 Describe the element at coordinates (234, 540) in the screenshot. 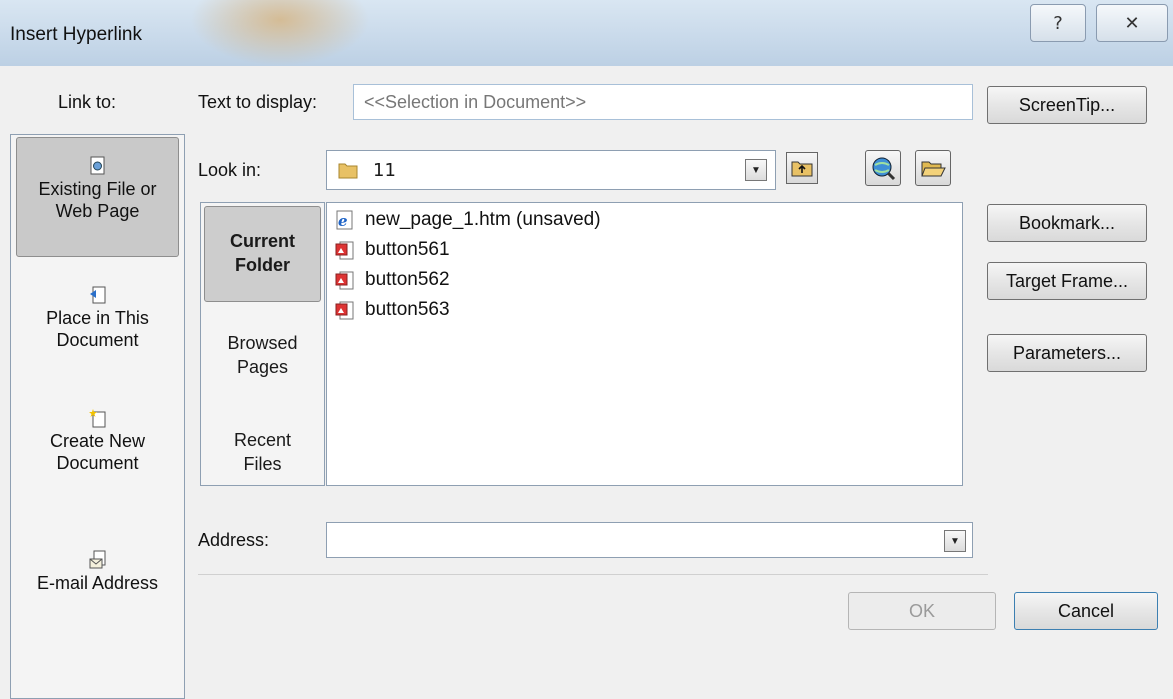

I see `address-label: Address:` at that location.